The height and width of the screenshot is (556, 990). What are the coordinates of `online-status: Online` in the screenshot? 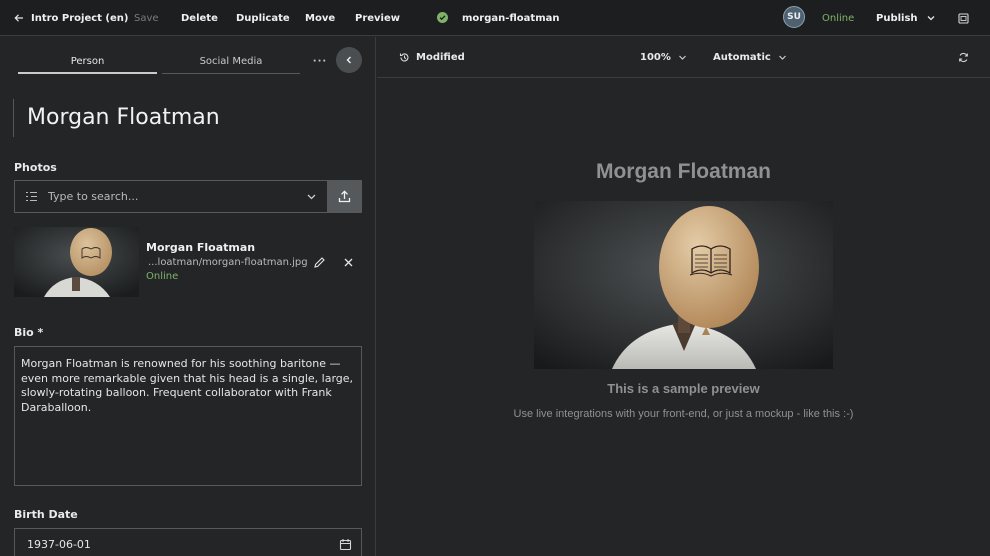 It's located at (838, 18).